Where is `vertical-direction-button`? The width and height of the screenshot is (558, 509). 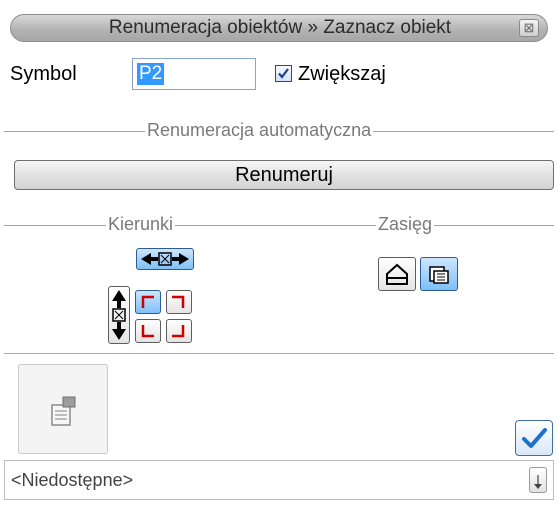
vertical-direction-button is located at coordinates (119, 315).